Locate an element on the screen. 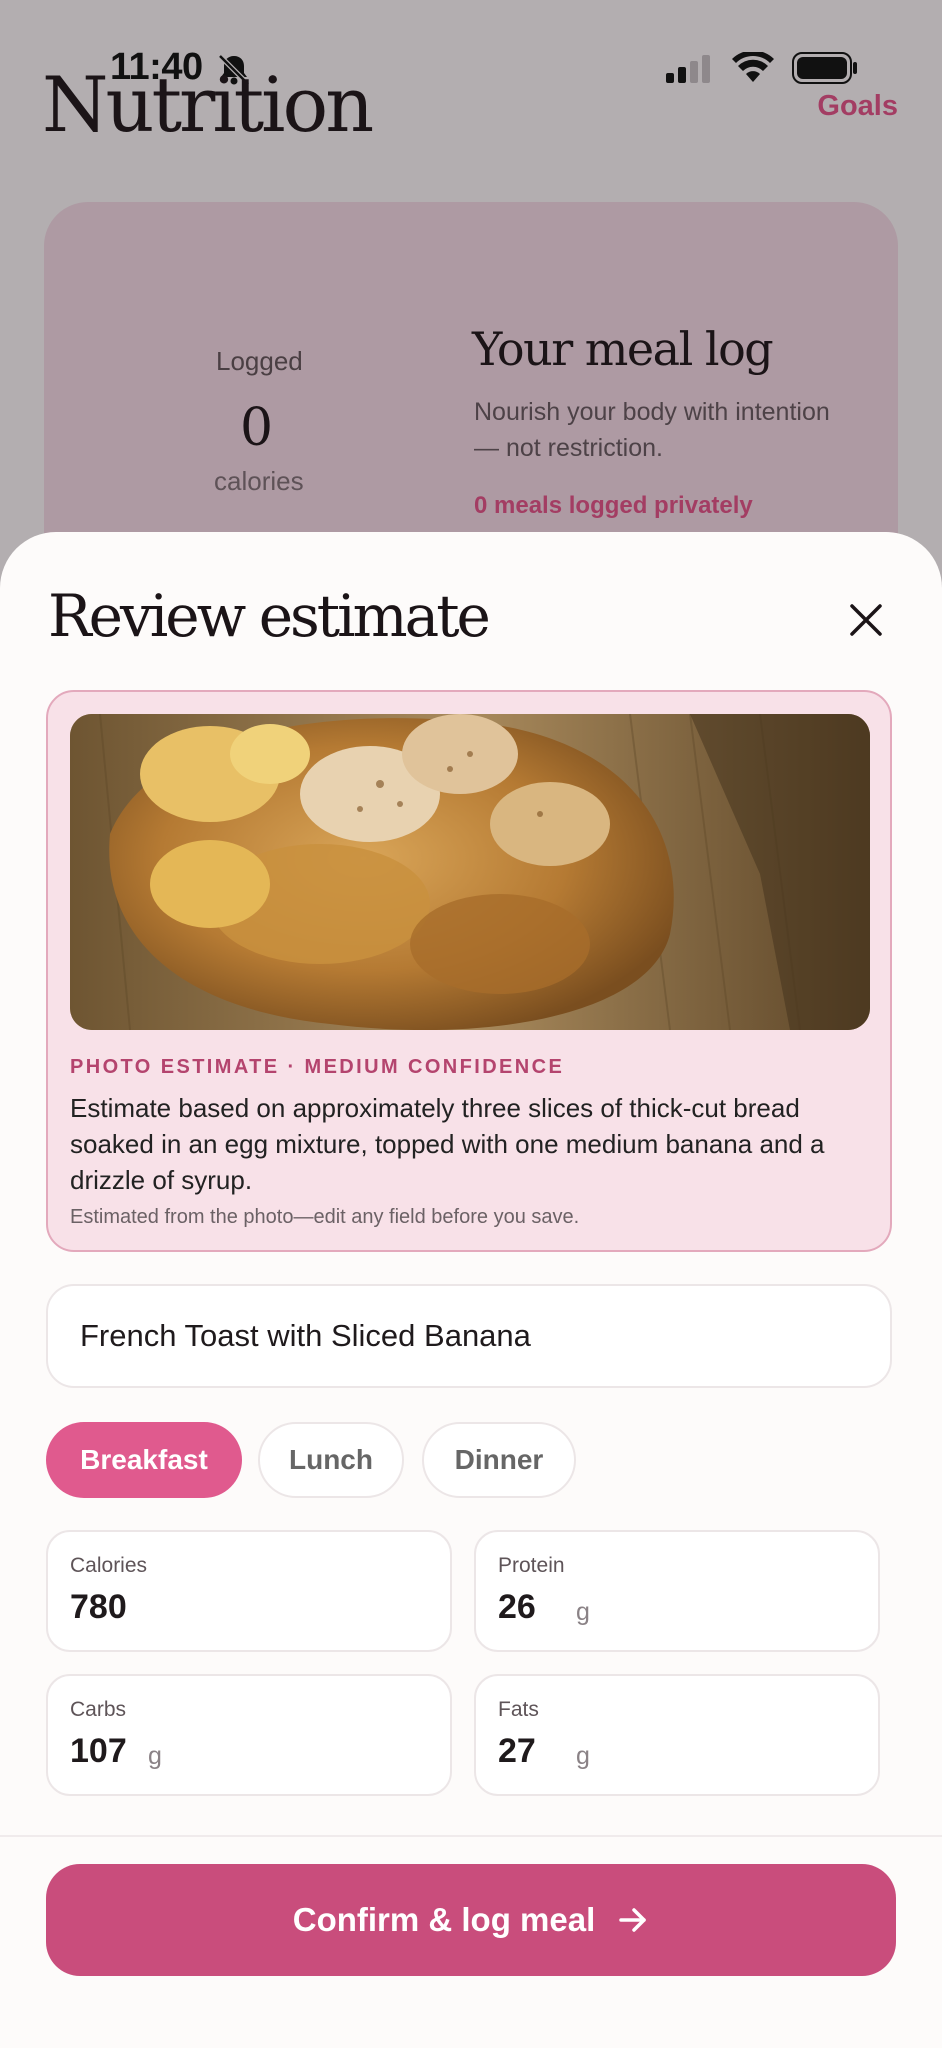 Image resolution: width=942 pixels, height=2048 pixels. cellular-signal-icon is located at coordinates (688, 69).